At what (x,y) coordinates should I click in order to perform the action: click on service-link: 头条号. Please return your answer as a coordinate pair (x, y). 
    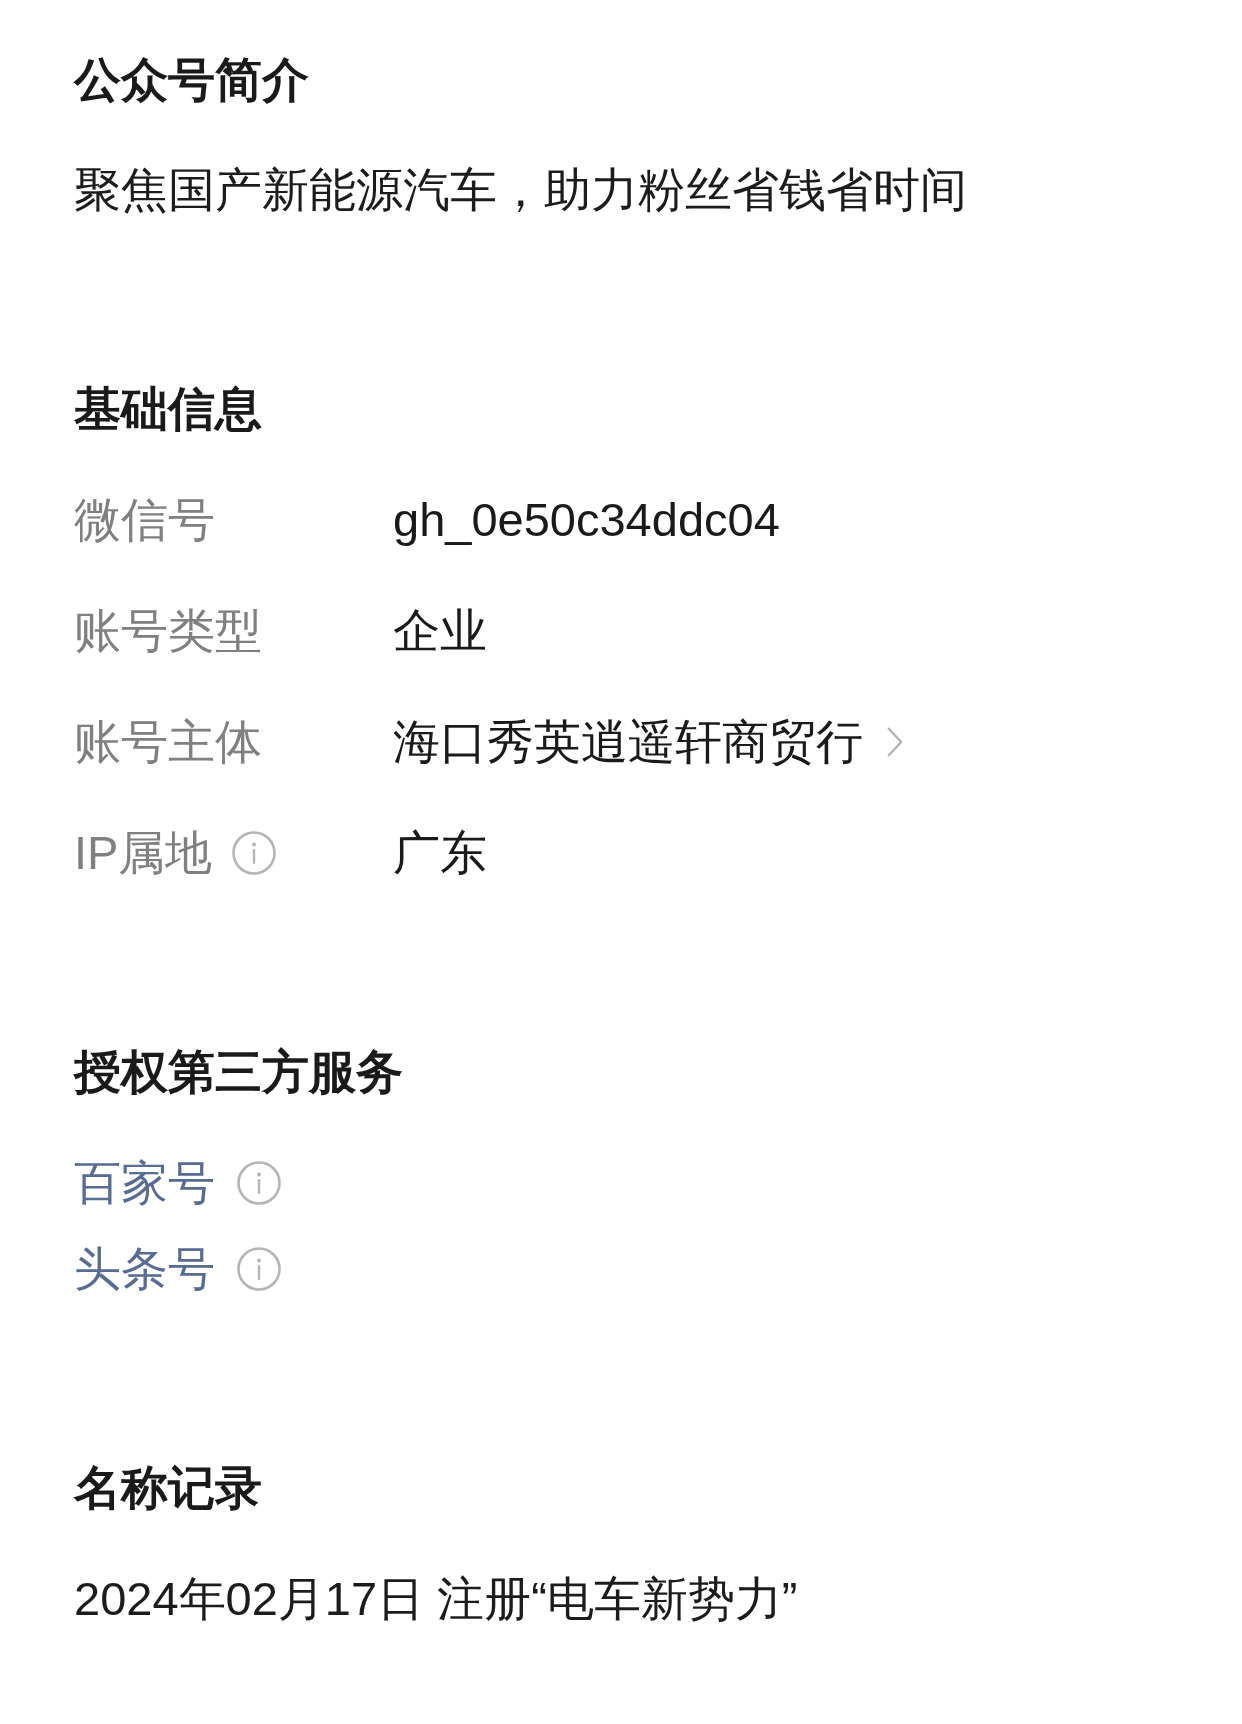
    Looking at the image, I should click on (144, 1268).